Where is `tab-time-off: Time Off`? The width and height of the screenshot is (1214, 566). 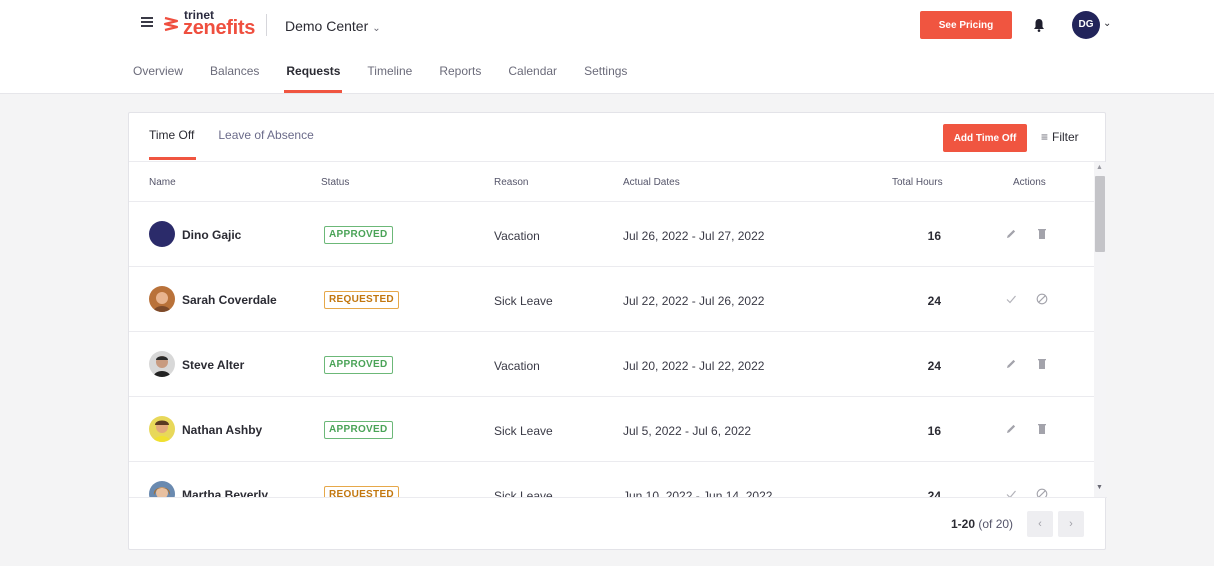 tab-time-off: Time Off is located at coordinates (173, 144).